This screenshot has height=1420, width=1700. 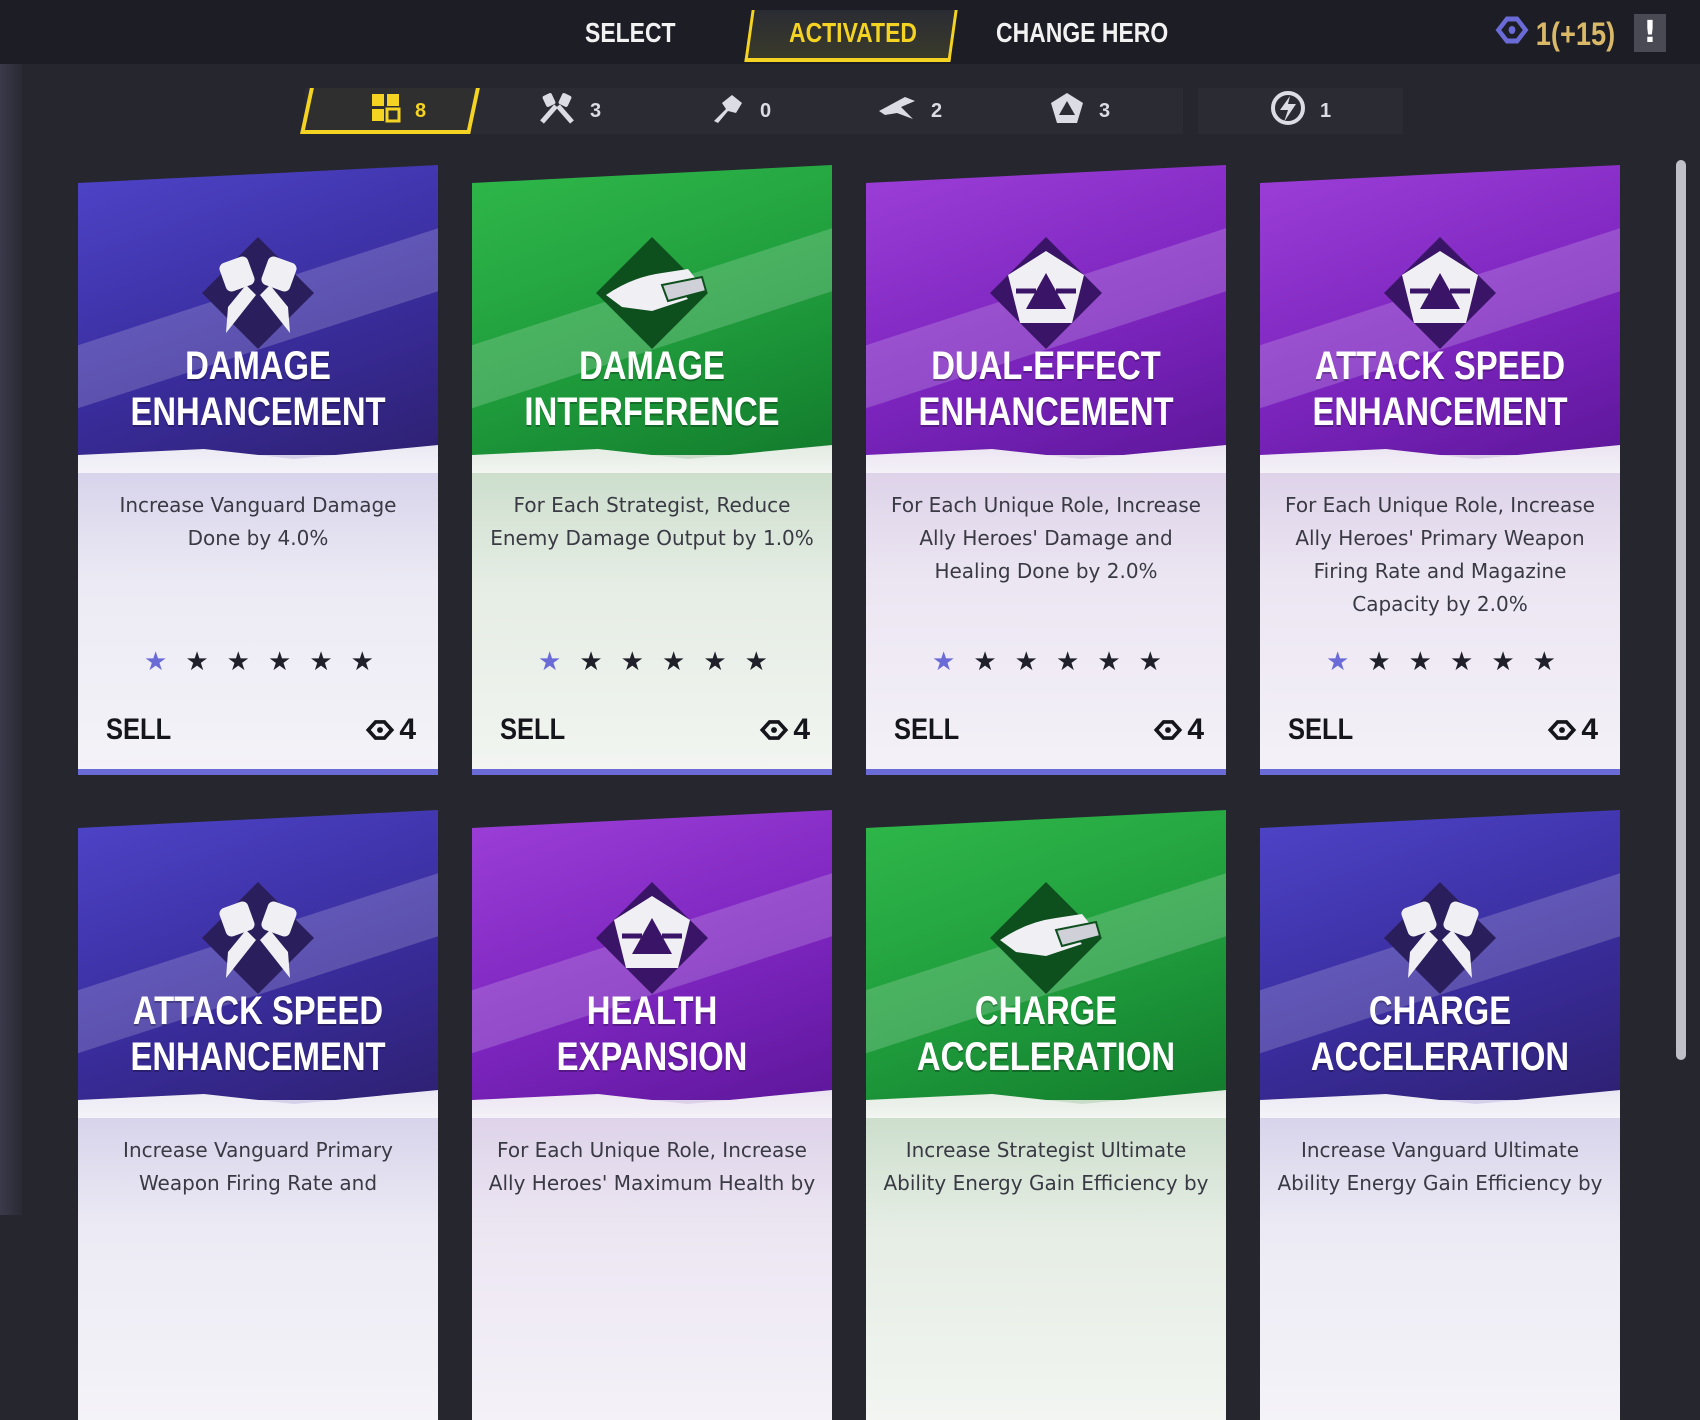 I want to click on filter-count: 0, so click(x=766, y=110).